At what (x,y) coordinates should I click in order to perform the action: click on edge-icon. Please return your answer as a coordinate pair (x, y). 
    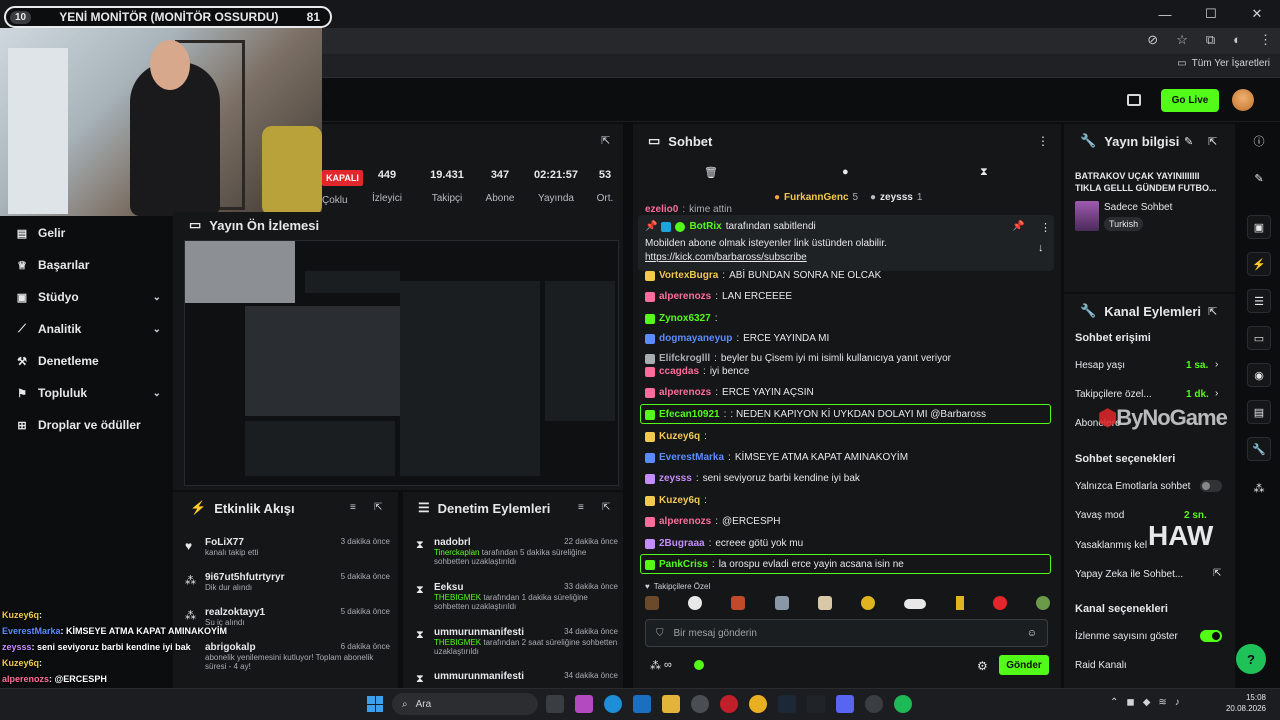
    Looking at the image, I should click on (613, 704).